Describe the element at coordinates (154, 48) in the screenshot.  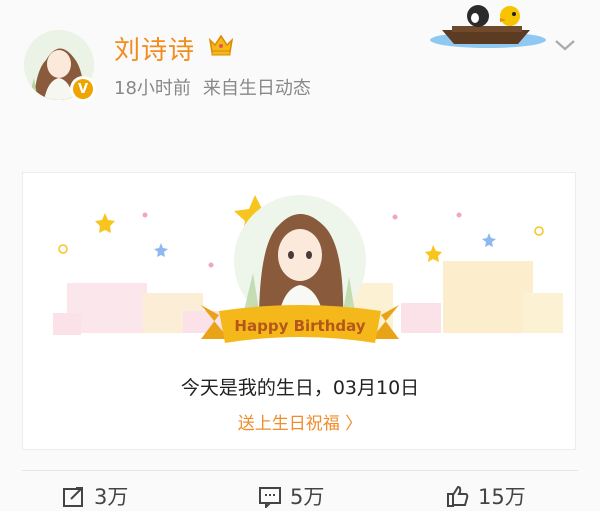
I see `user-name: 刘诗诗` at that location.